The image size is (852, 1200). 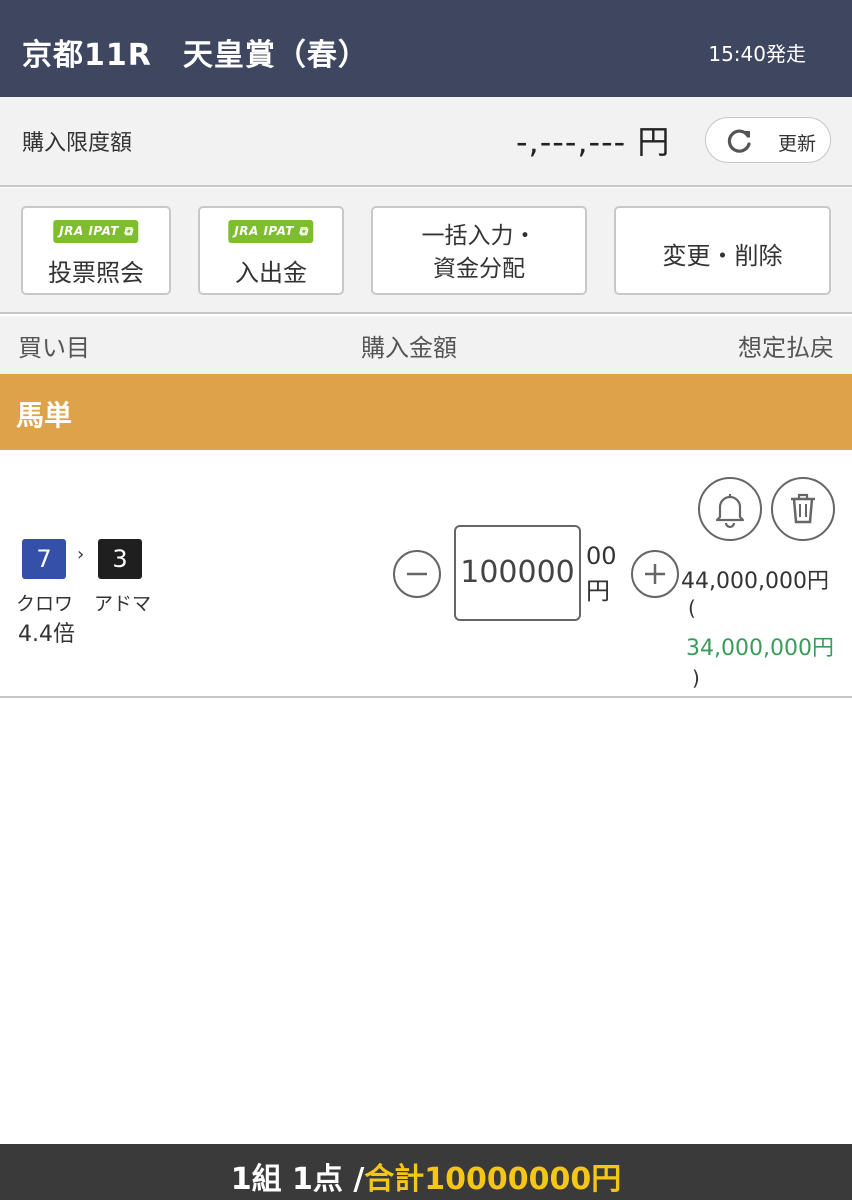 I want to click on race-header: 京都11R 天皇賞（春） 15:40発走, so click(x=426, y=48).